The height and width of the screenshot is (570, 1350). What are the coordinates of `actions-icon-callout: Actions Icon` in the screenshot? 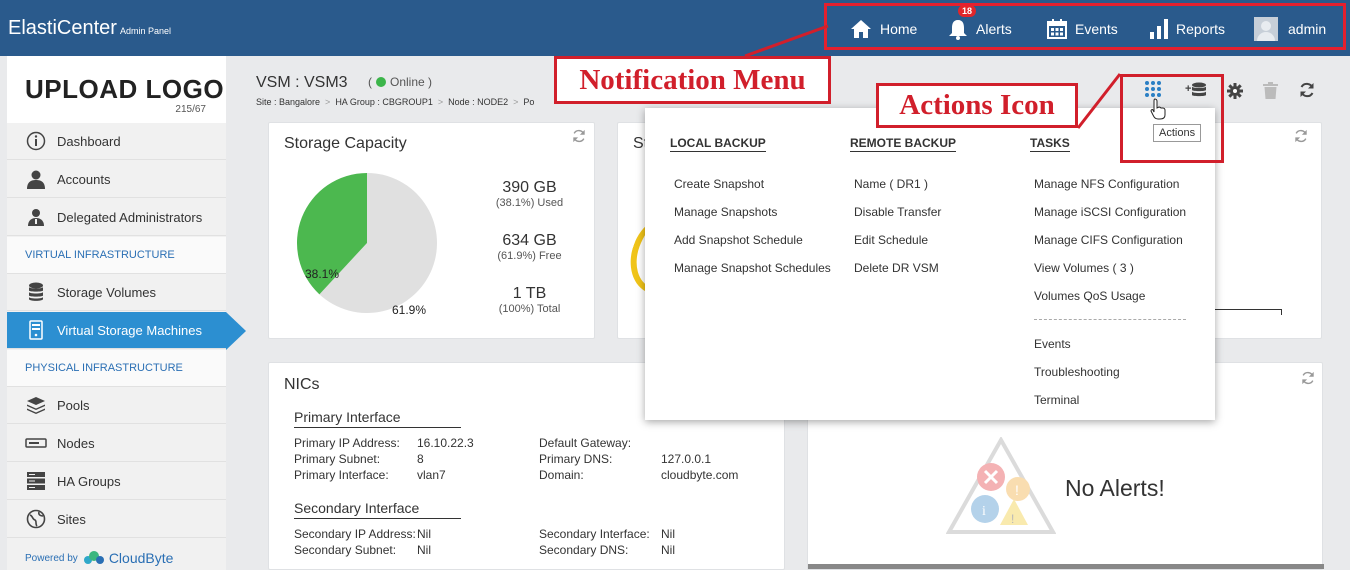 It's located at (977, 105).